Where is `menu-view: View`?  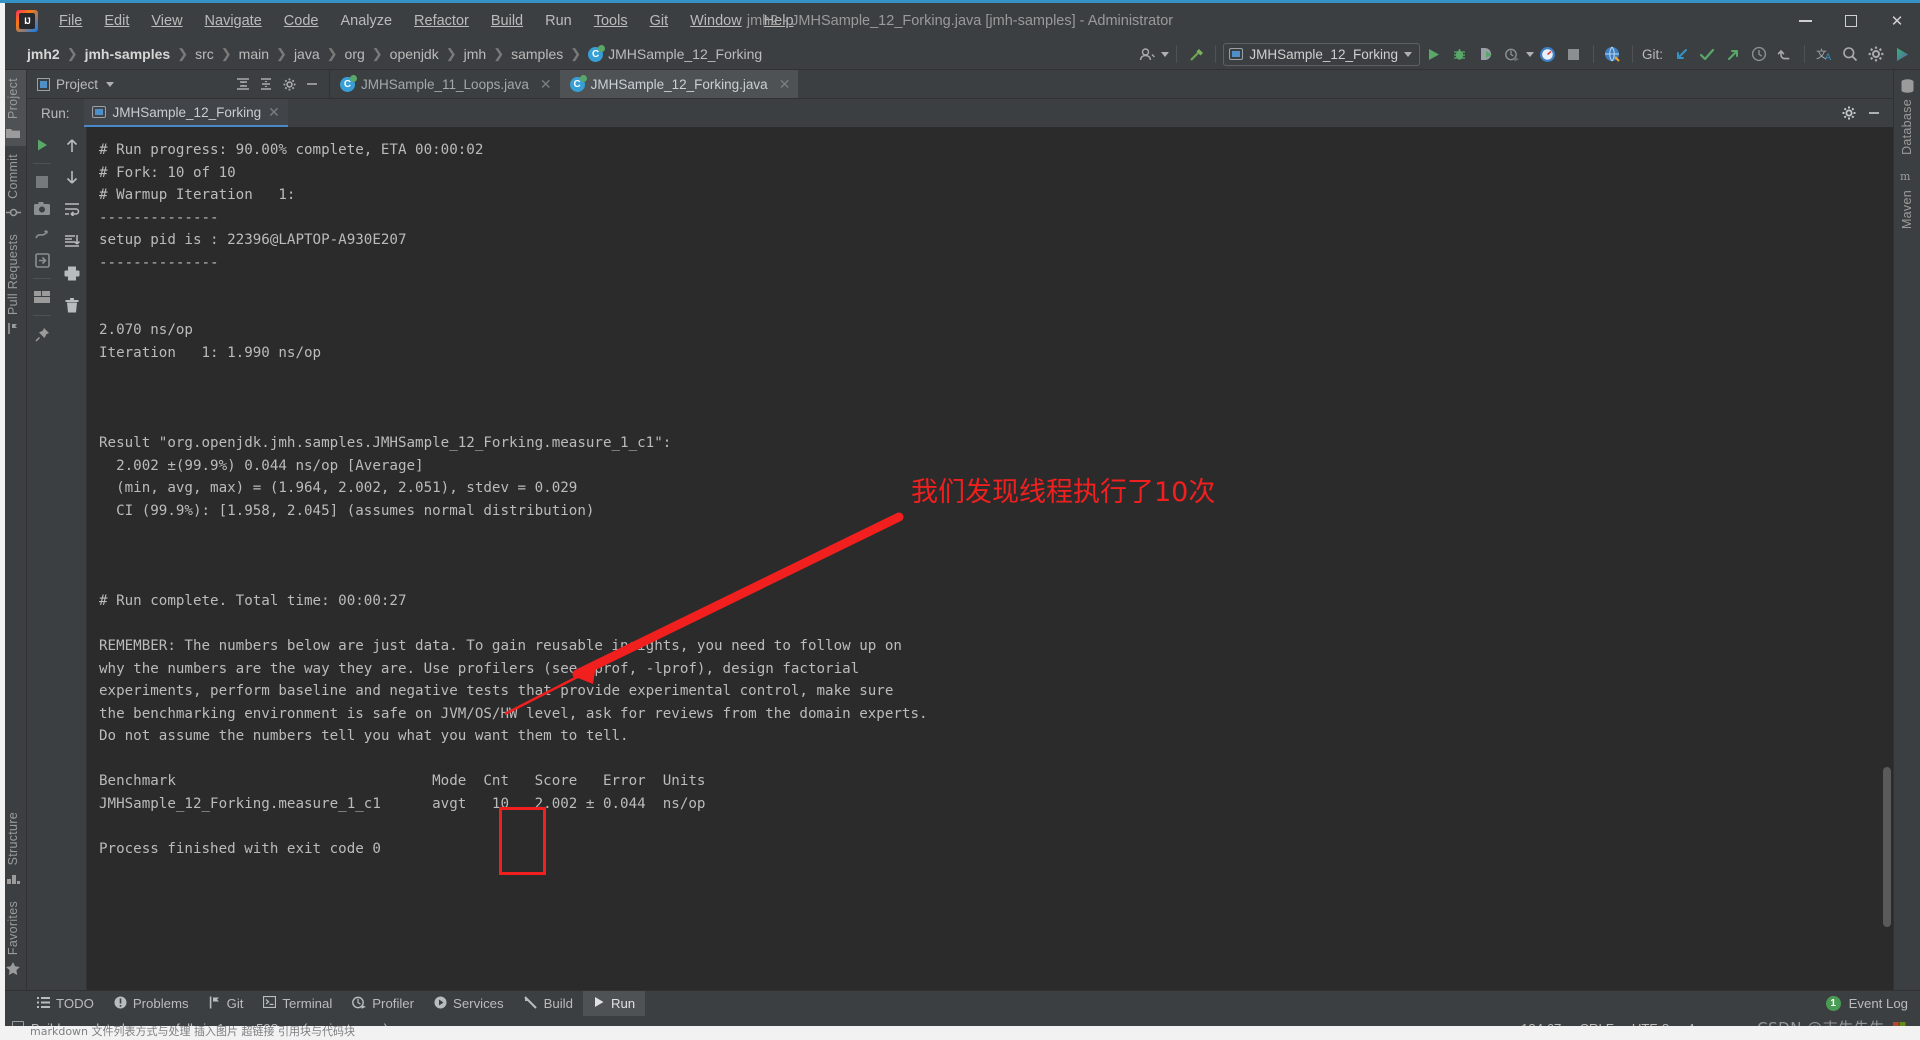
menu-view: View is located at coordinates (166, 21).